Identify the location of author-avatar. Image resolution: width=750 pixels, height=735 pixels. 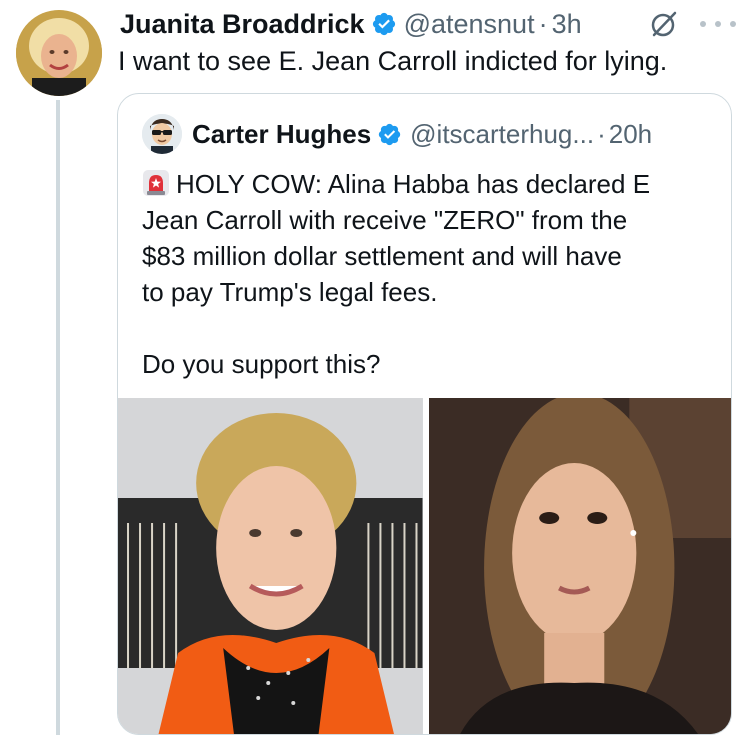
(59, 53).